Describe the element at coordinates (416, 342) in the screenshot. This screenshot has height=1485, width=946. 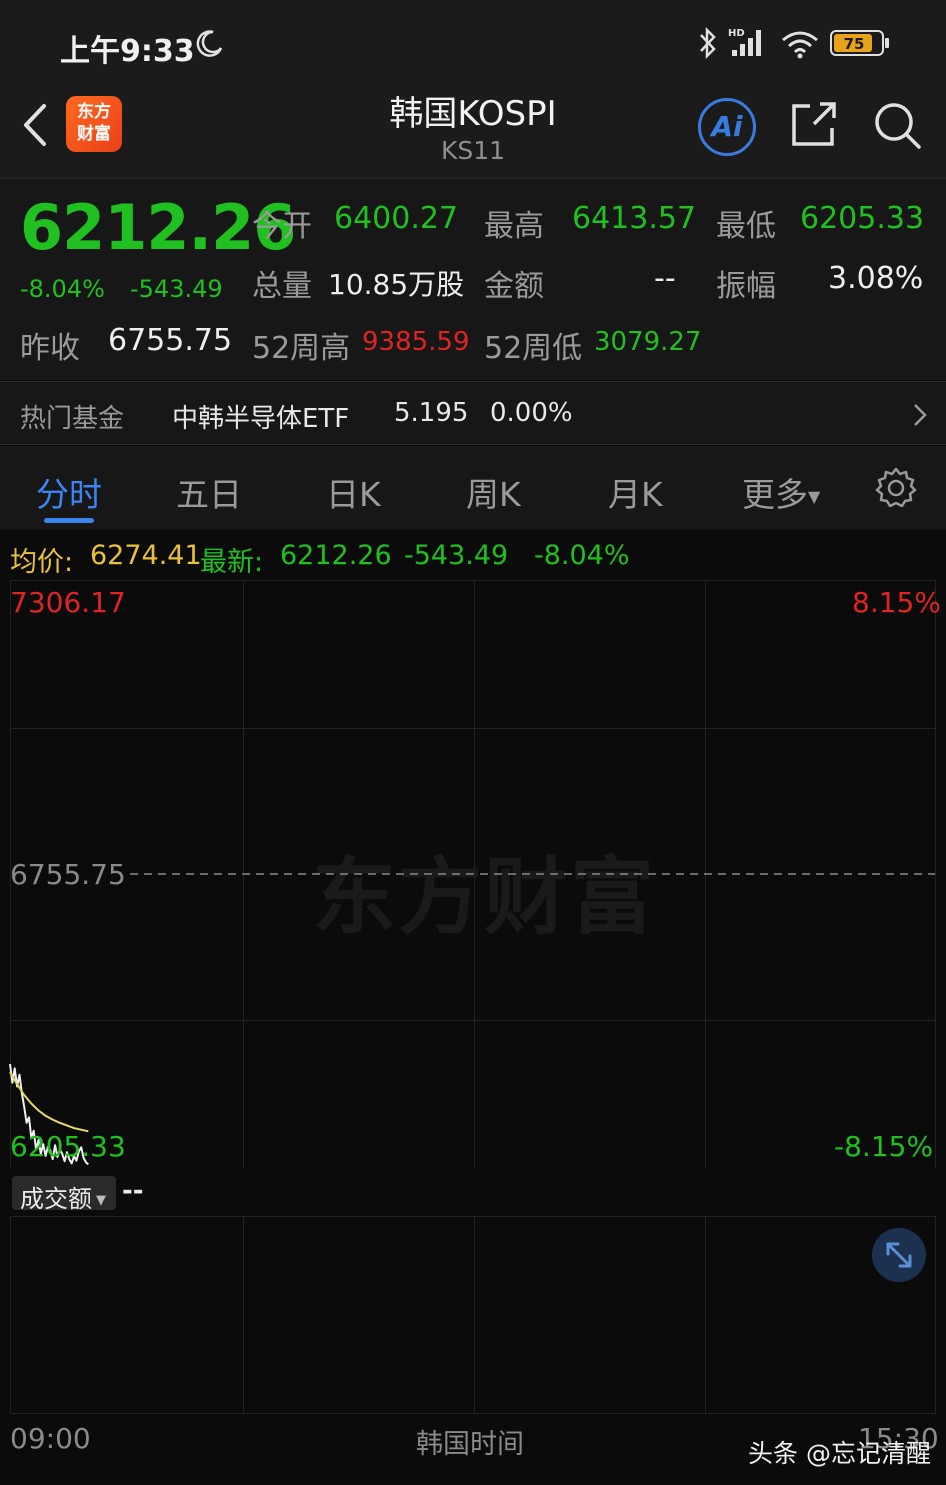
I see `week52-high-value: 9385.59` at that location.